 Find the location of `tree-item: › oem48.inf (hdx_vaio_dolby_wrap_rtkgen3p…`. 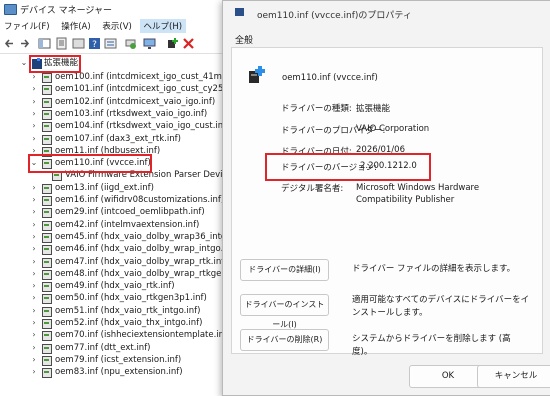

tree-item: › oem48.inf (hdx_vaio_dolby_wrap_rtkgen3p… is located at coordinates (111, 274).